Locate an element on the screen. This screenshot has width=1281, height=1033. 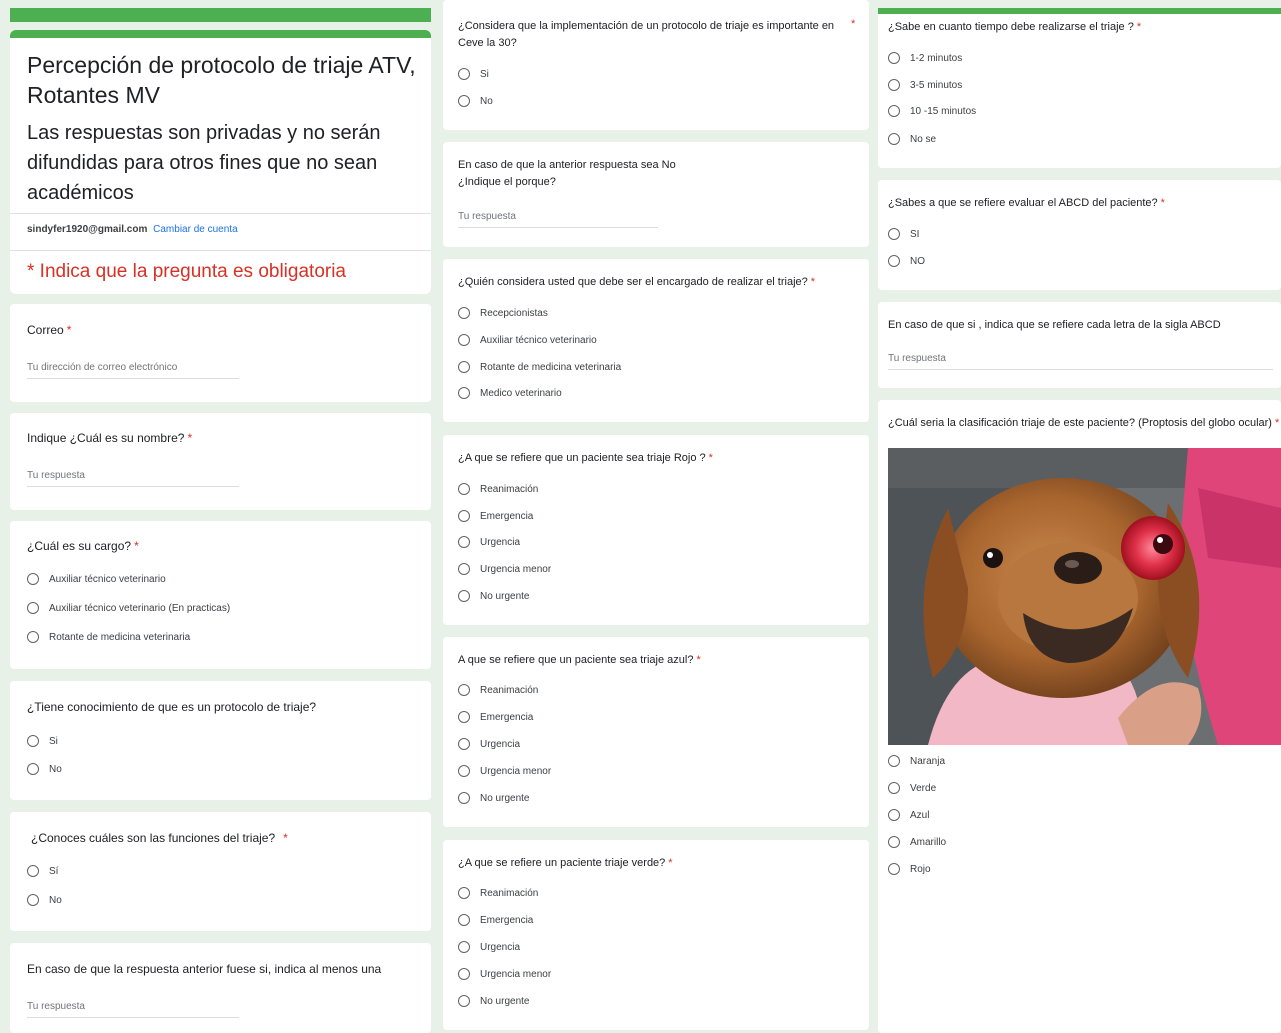
radio-option: NO is located at coordinates (906, 261).